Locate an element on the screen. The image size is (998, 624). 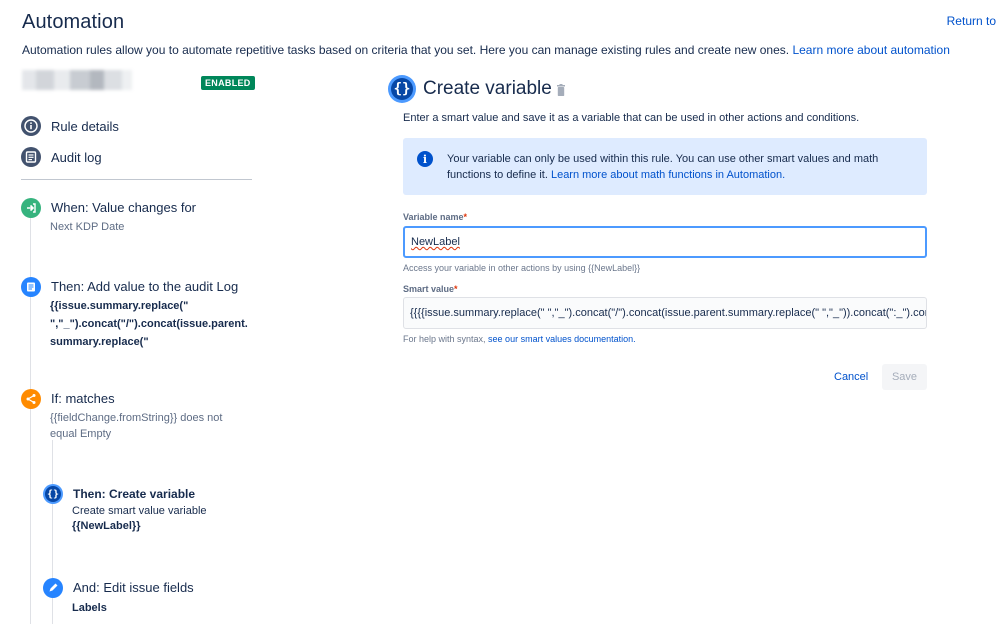
pencil-icon is located at coordinates (53, 588).